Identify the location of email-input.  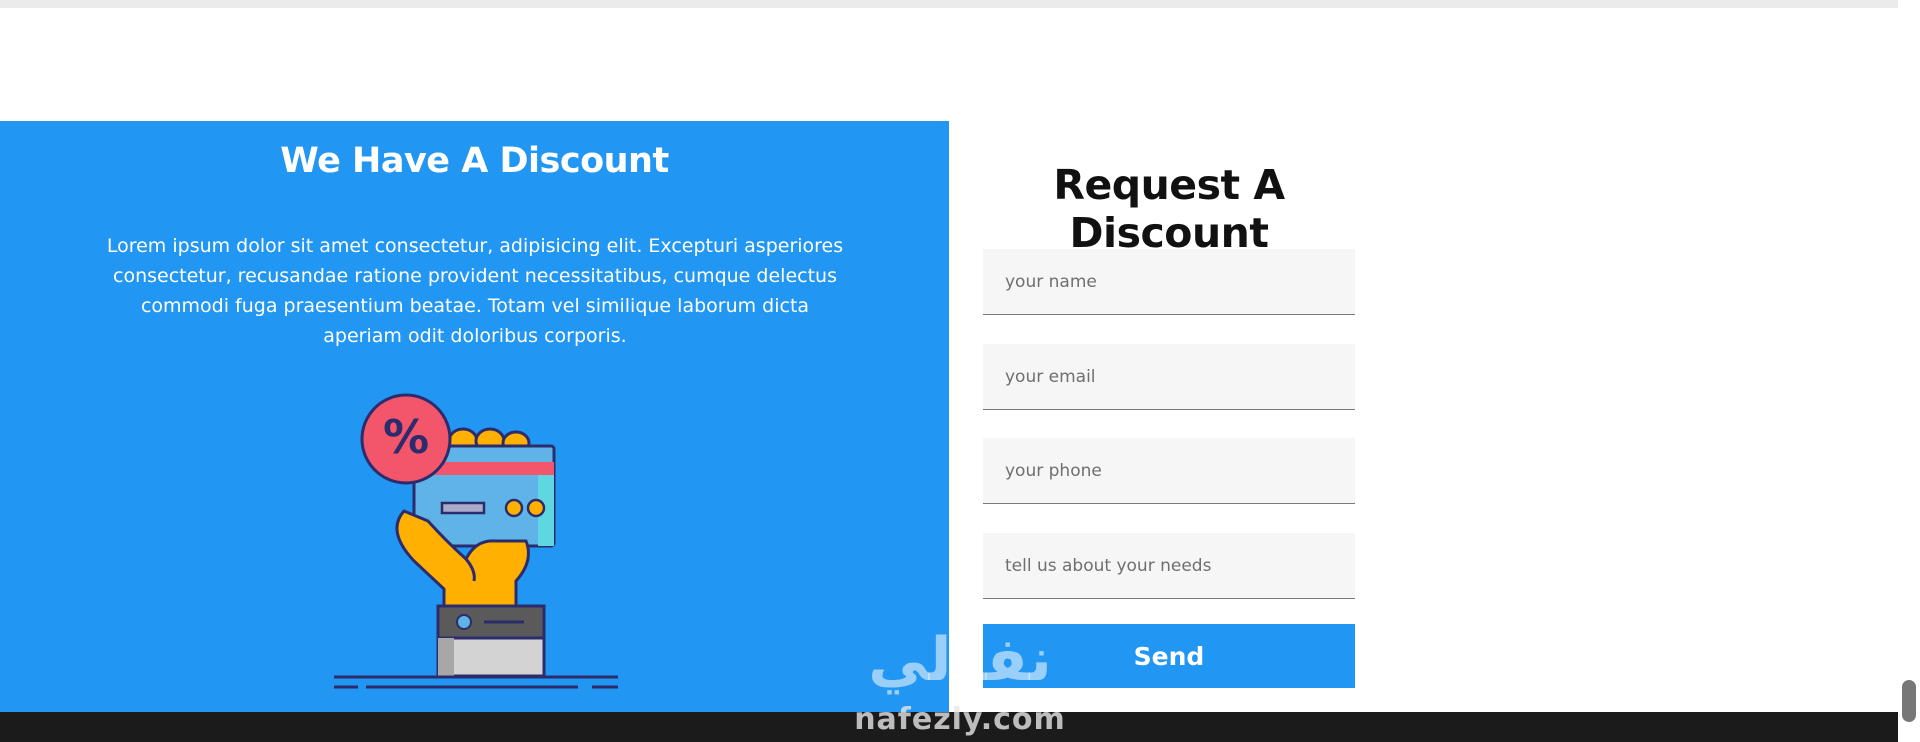
(1169, 377).